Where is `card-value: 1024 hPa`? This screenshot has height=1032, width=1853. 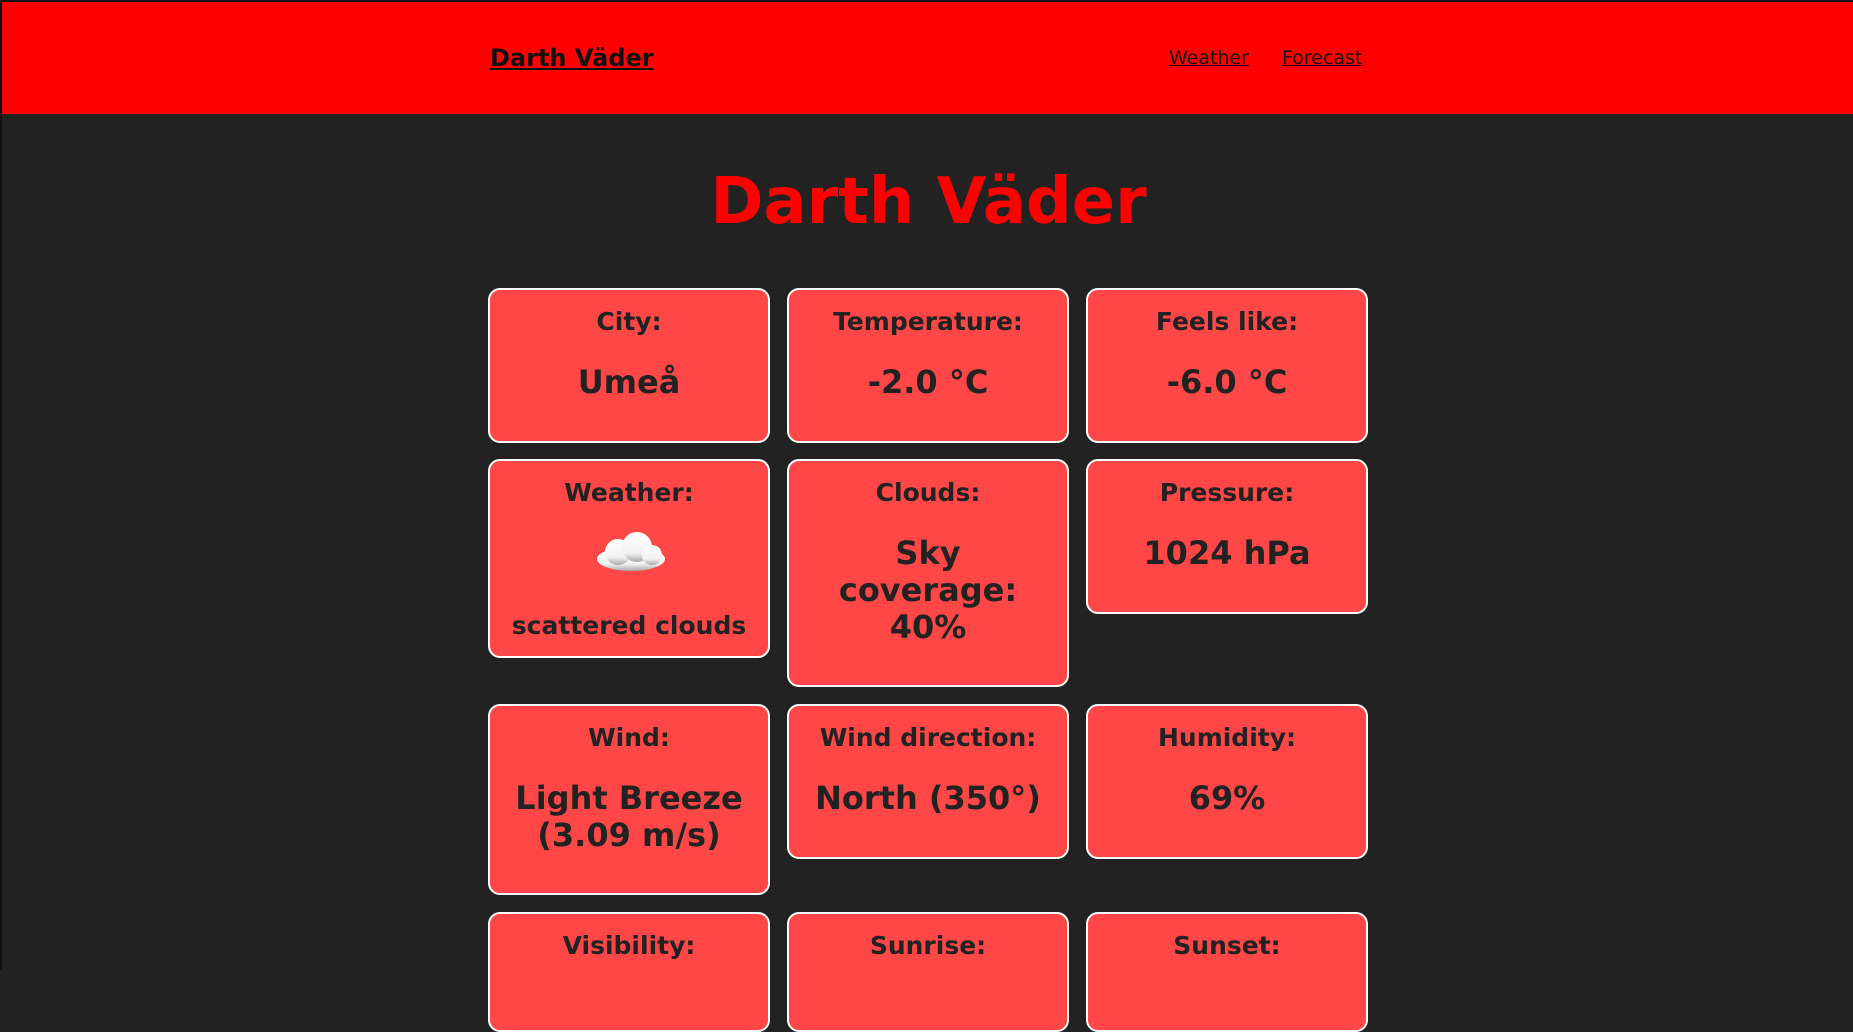
card-value: 1024 hPa is located at coordinates (1227, 553).